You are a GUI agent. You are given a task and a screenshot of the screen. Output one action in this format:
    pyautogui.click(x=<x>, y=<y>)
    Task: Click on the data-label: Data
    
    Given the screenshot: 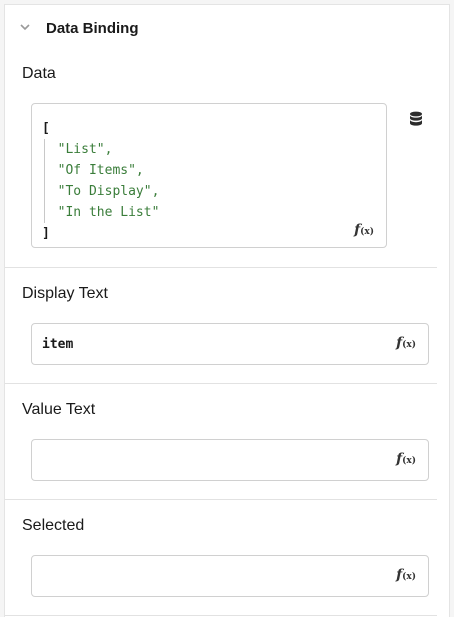 What is the action you would take?
    pyautogui.click(x=39, y=73)
    